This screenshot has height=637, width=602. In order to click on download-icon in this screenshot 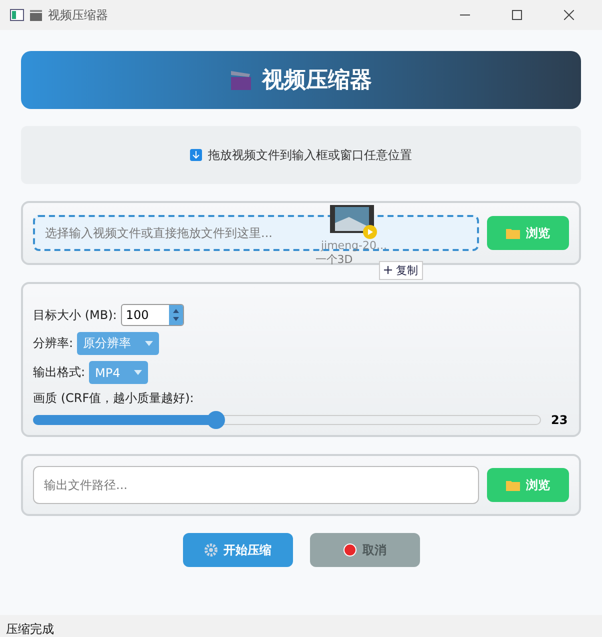, I will do `click(196, 155)`.